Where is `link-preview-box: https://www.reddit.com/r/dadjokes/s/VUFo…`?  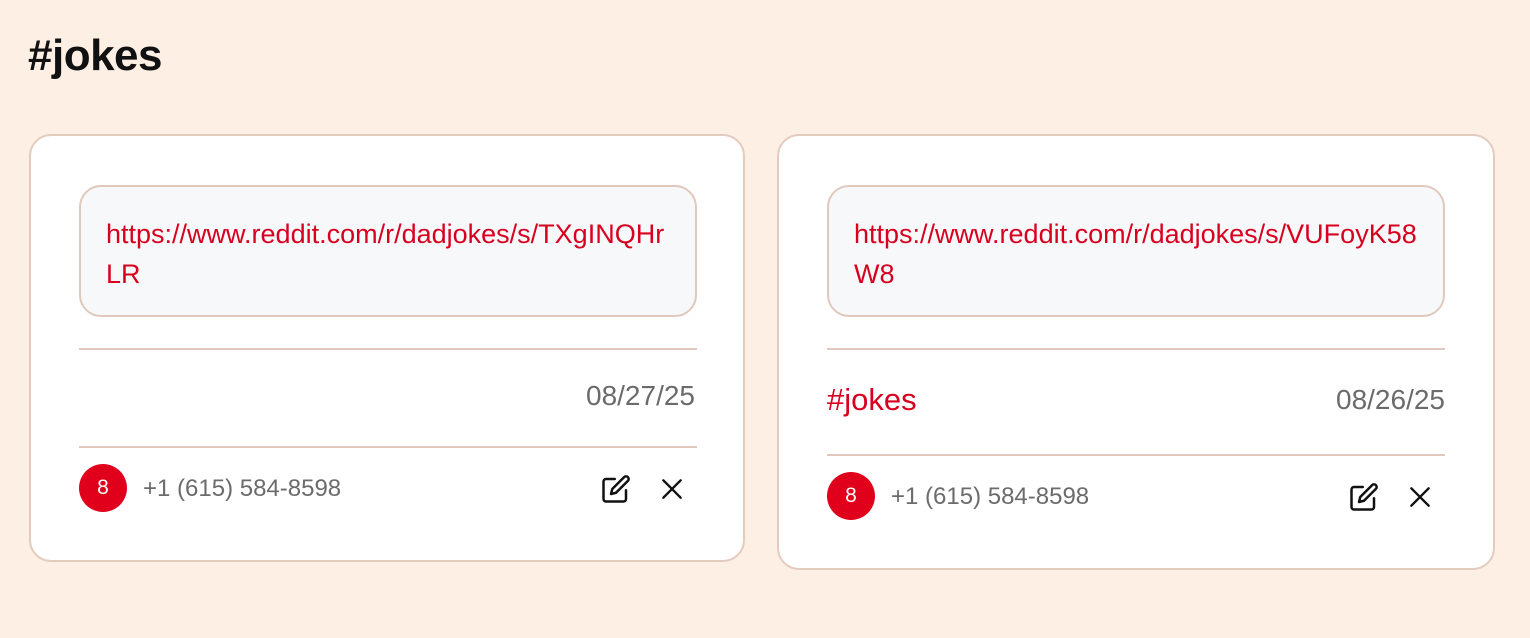 link-preview-box: https://www.reddit.com/r/dadjokes/s/VUFo… is located at coordinates (1136, 251).